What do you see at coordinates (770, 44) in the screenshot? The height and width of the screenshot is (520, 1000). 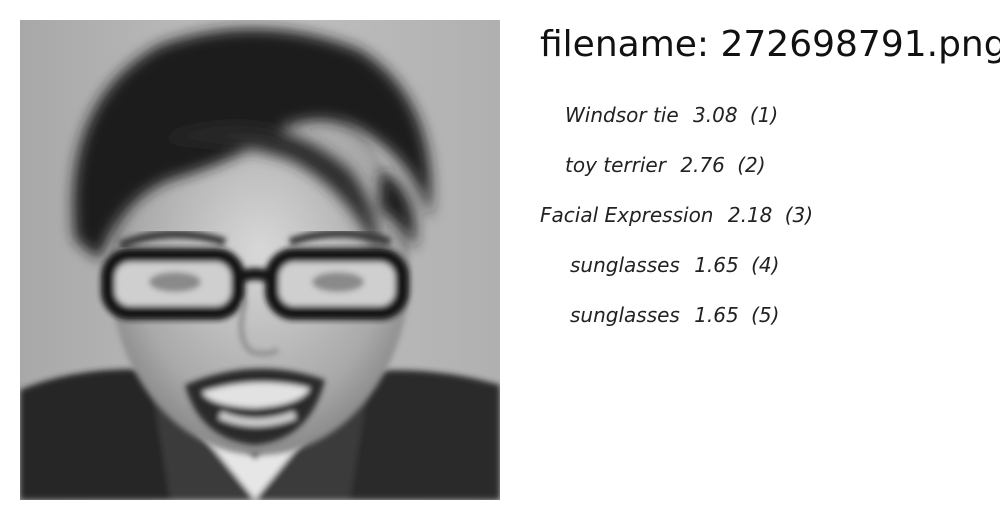 I see `filename-title: filename: 272698791.png` at bounding box center [770, 44].